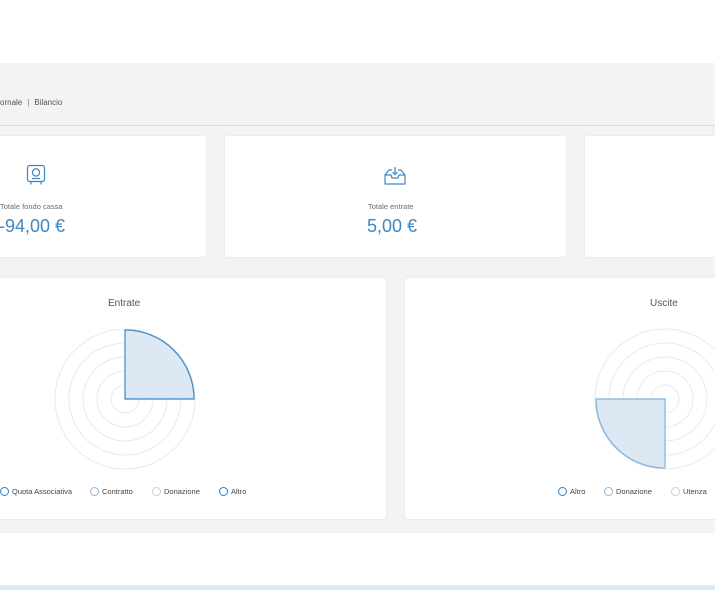 This screenshot has width=715, height=590. What do you see at coordinates (357, 125) in the screenshot?
I see `header-divider` at bounding box center [357, 125].